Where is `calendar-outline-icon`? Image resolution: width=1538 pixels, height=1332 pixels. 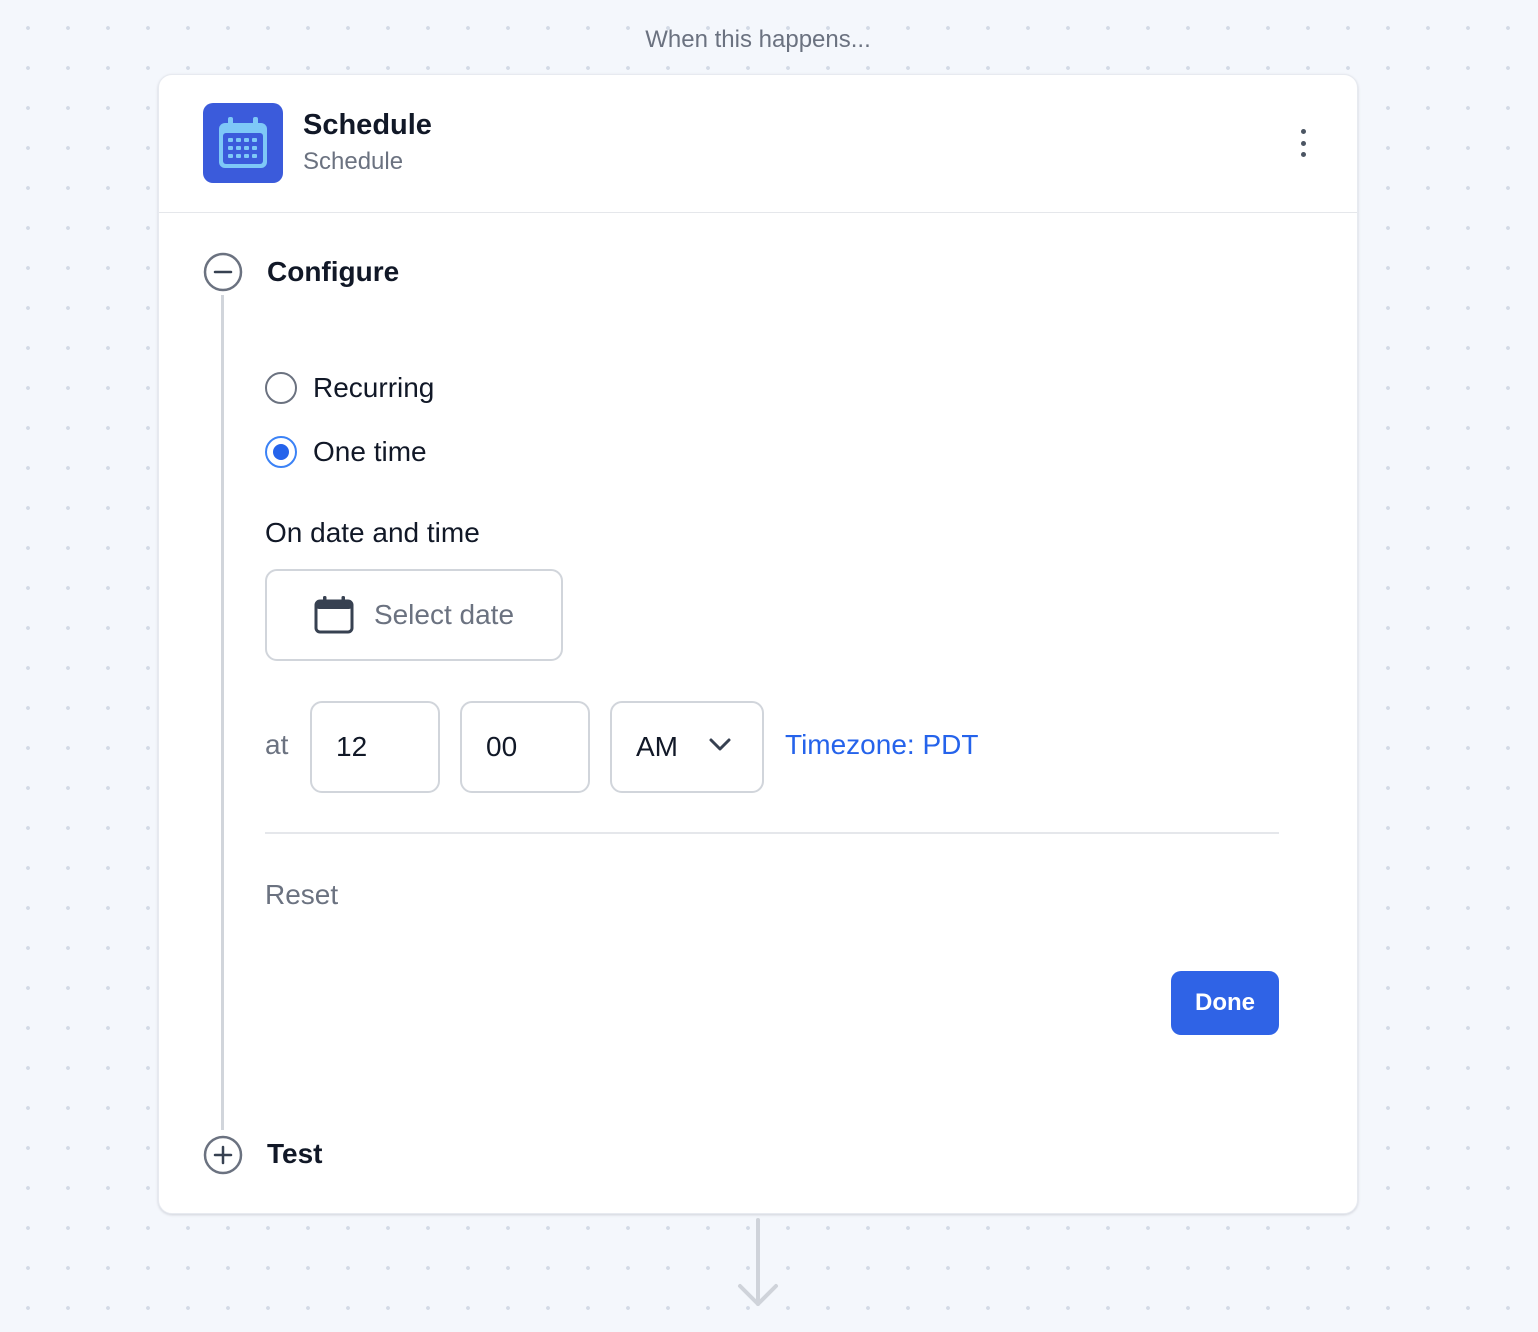 calendar-outline-icon is located at coordinates (334, 615).